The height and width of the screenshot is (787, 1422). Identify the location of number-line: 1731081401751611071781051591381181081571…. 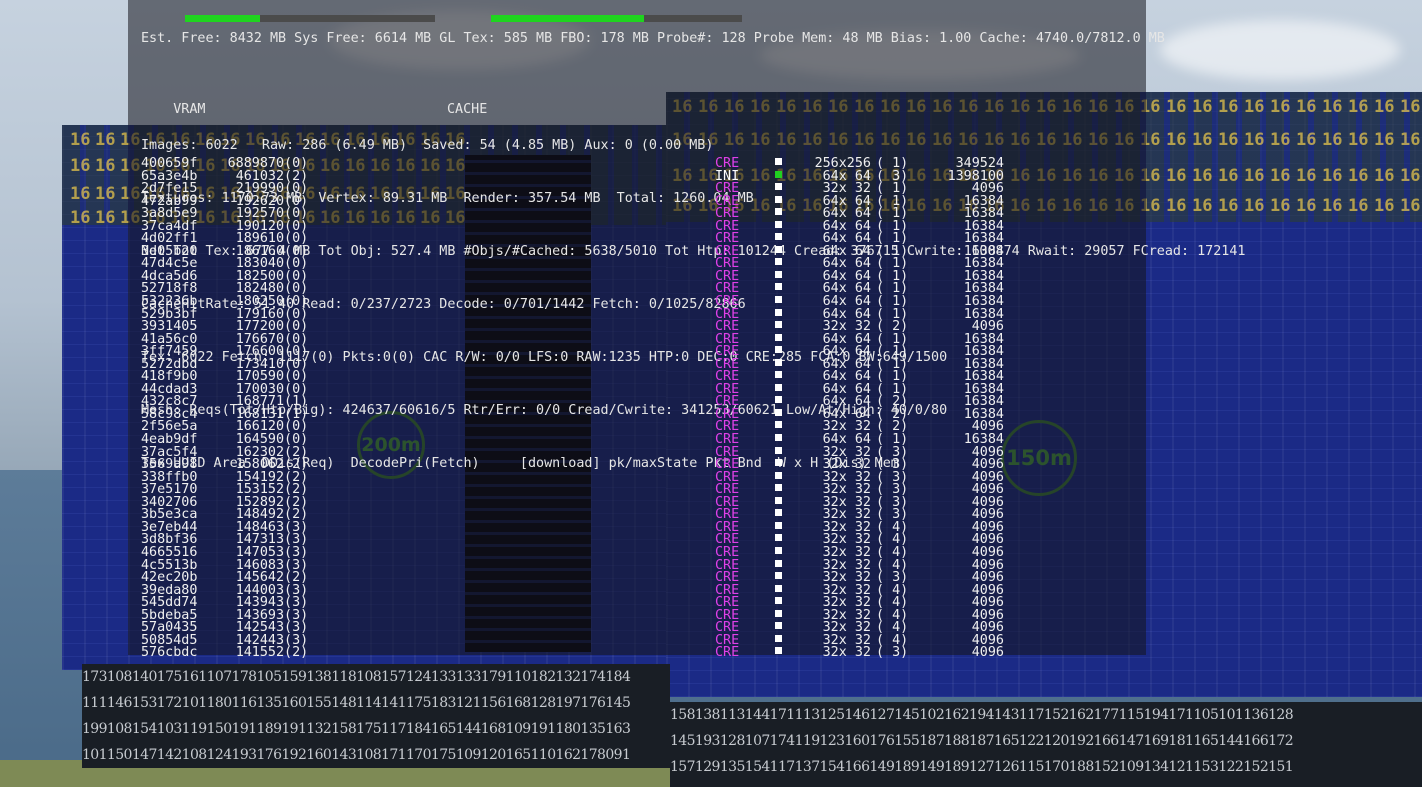
(356, 677).